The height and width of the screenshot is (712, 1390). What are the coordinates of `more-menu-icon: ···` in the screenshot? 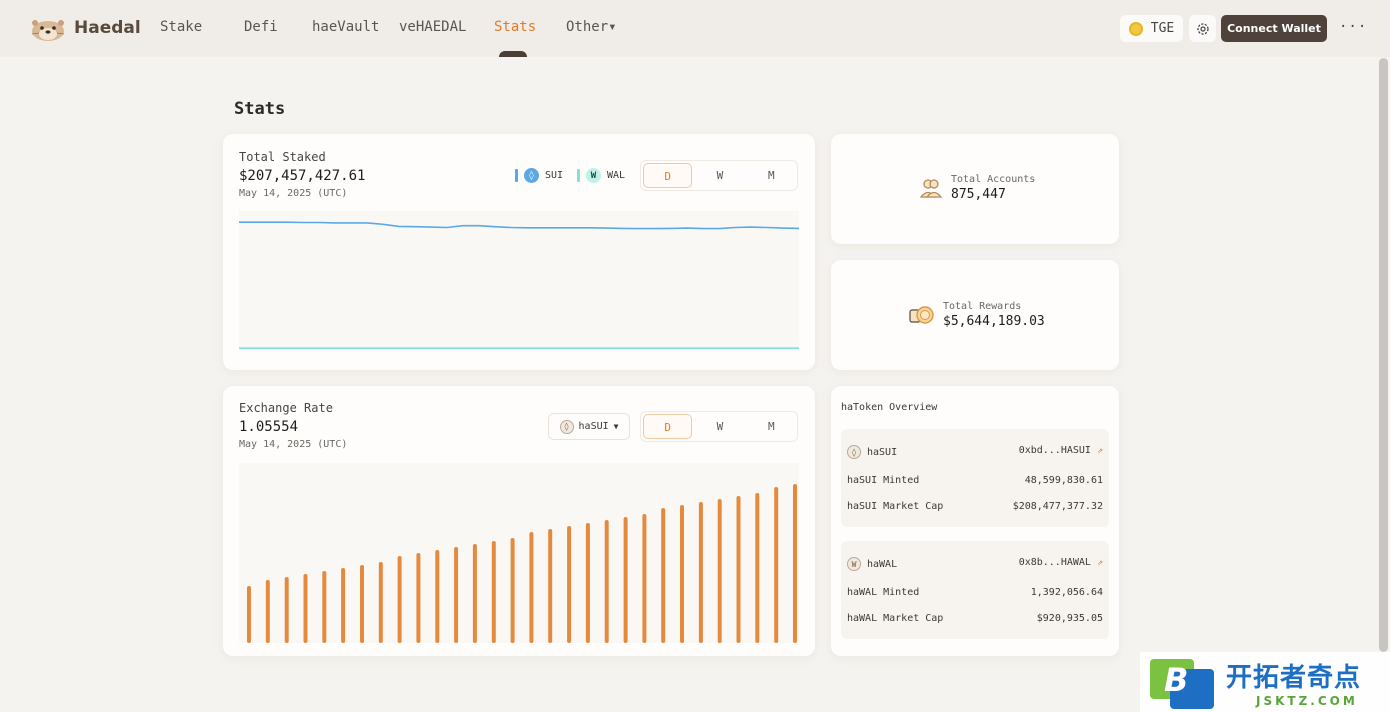 It's located at (1353, 27).